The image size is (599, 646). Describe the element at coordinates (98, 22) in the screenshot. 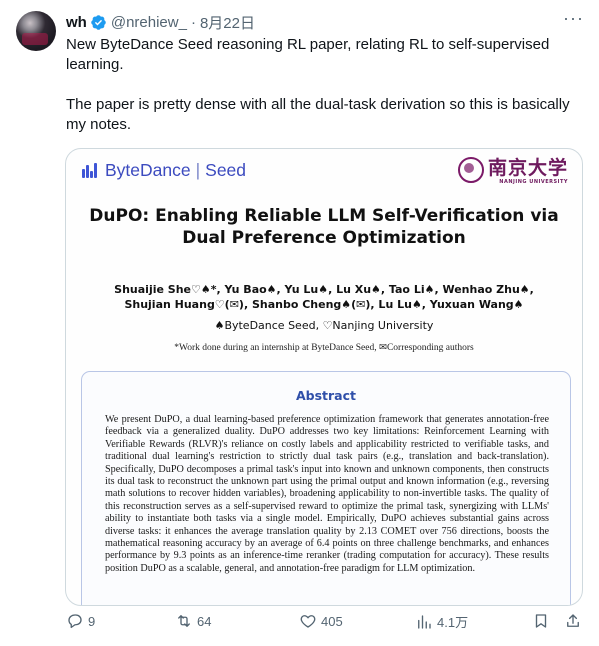

I see `verified-badge-icon` at that location.